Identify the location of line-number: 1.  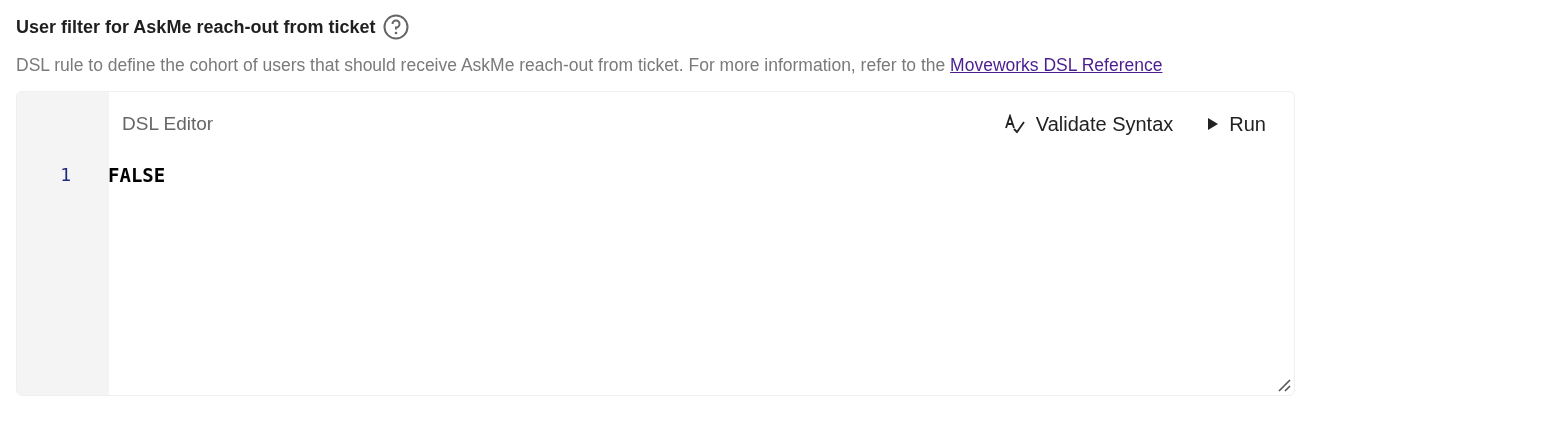
(65, 175).